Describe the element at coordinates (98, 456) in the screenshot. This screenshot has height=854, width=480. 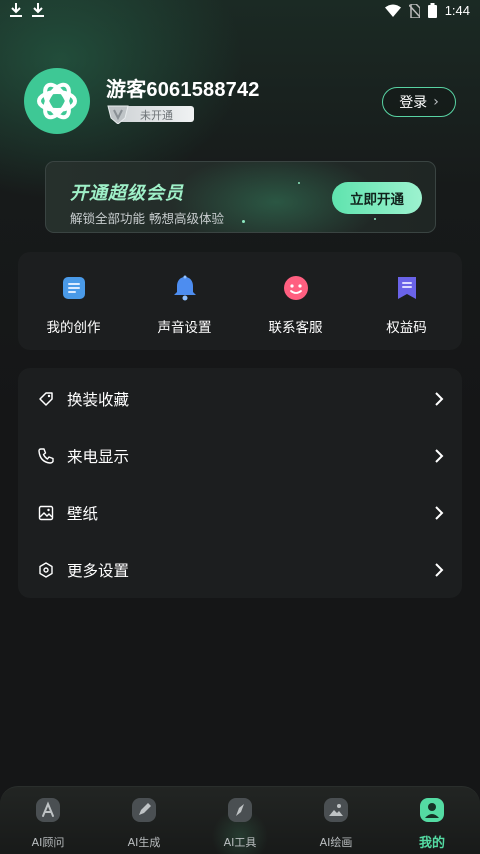
I see `menu-item-label: 来电显示` at that location.